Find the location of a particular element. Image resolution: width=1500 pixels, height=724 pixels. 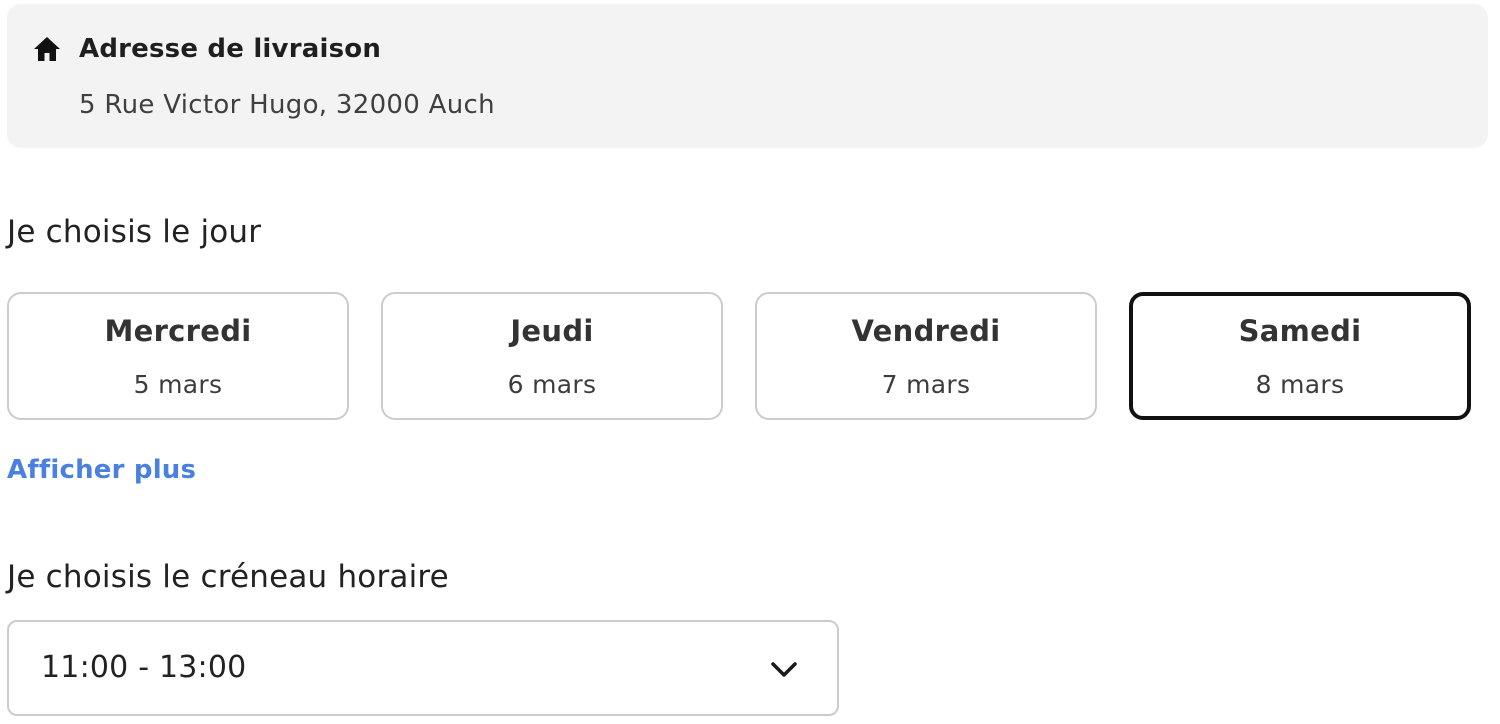

time-slot-select: 11:00 - 13:00 is located at coordinates (423, 668).